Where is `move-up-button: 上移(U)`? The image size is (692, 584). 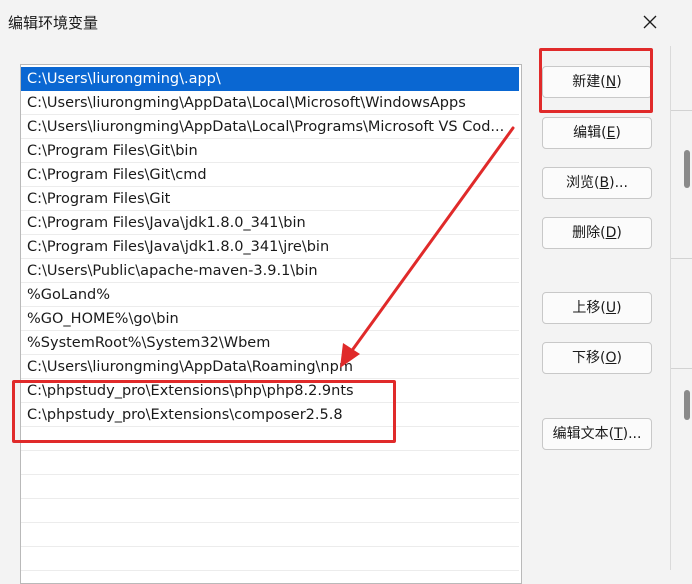 move-up-button: 上移(U) is located at coordinates (597, 308).